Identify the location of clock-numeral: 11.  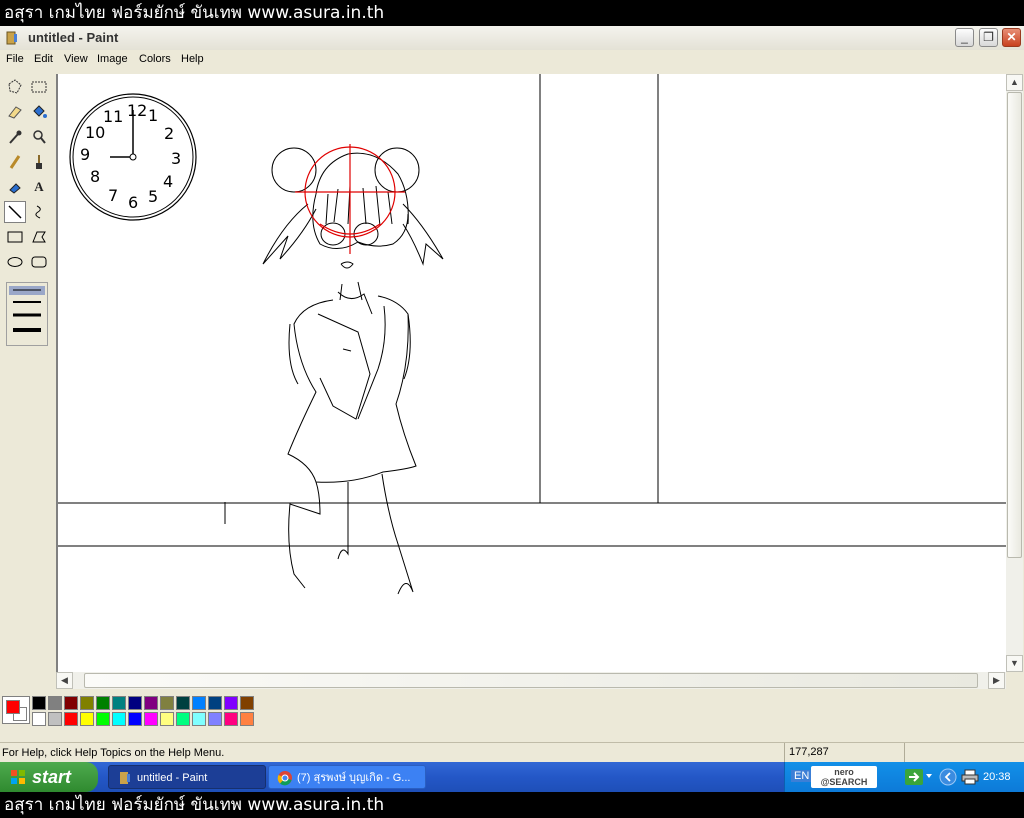
(113, 116).